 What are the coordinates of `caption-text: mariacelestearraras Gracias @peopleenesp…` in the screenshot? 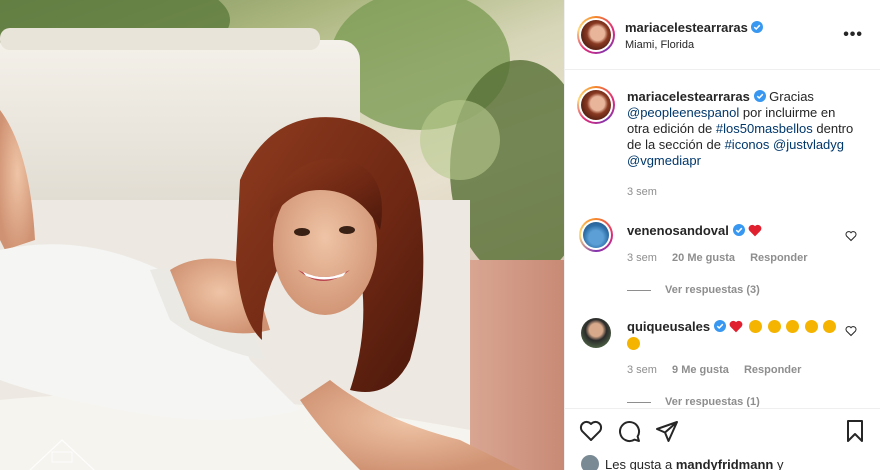 It's located at (744, 129).